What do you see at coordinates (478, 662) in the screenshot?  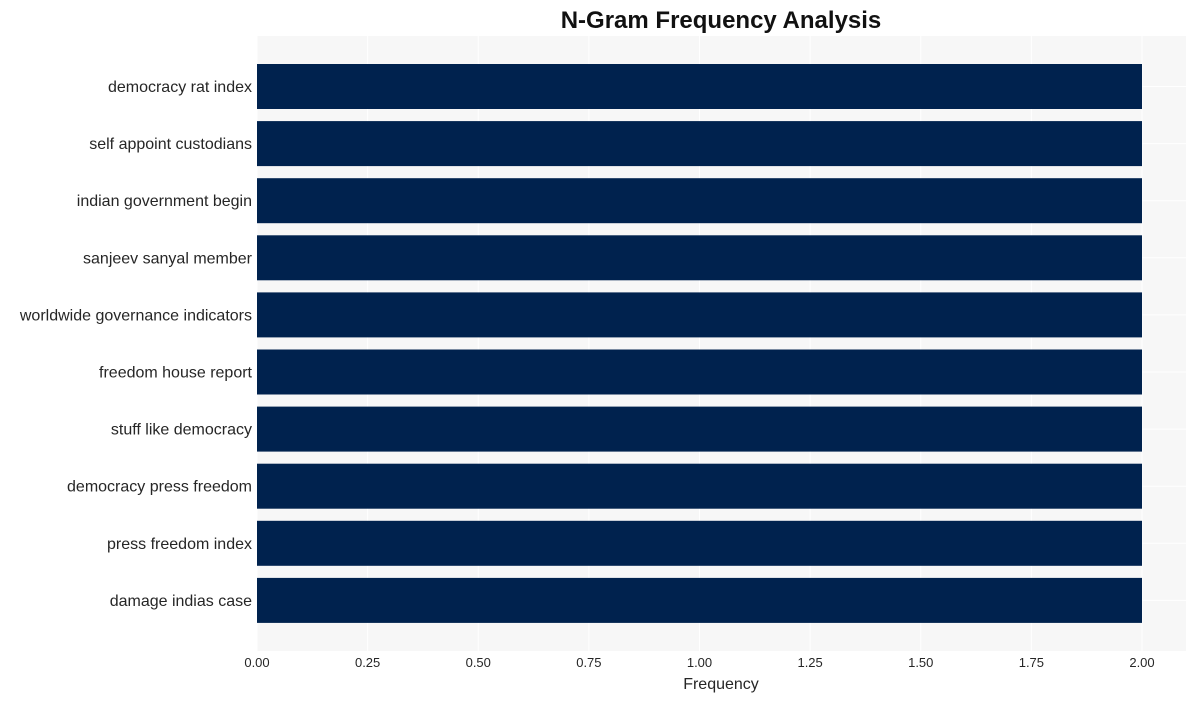 I see `x-tick-label: 0.50` at bounding box center [478, 662].